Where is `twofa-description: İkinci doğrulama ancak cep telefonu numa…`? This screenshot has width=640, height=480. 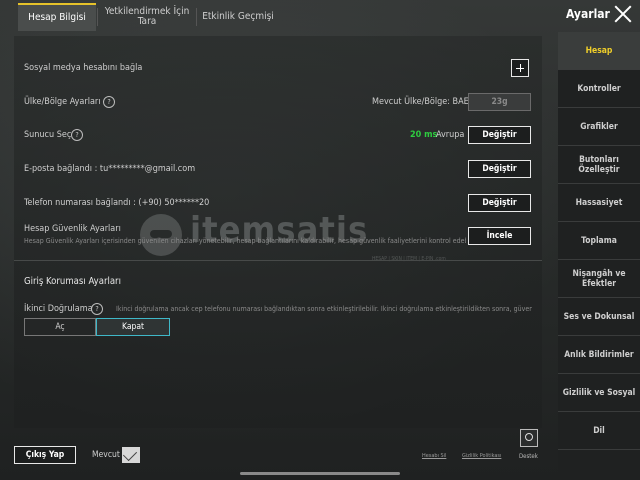
twofa-description: İkinci doğrulama ancak cep telefonu numa… is located at coordinates (324, 309).